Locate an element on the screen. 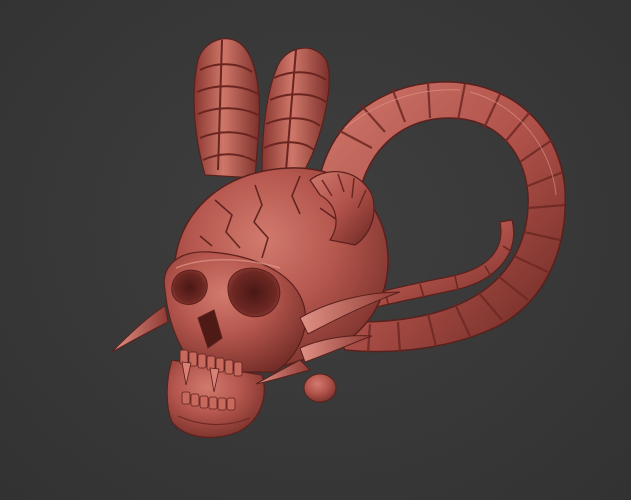 This screenshot has width=631, height=500. cheek-spike-left is located at coordinates (140, 329).